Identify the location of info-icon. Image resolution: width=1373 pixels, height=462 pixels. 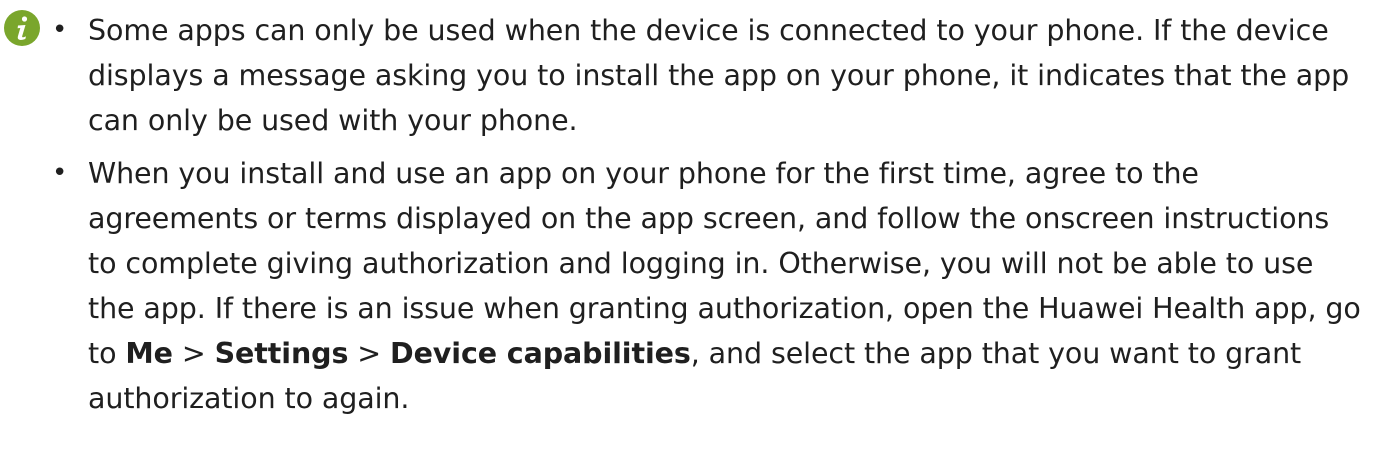
(22, 28).